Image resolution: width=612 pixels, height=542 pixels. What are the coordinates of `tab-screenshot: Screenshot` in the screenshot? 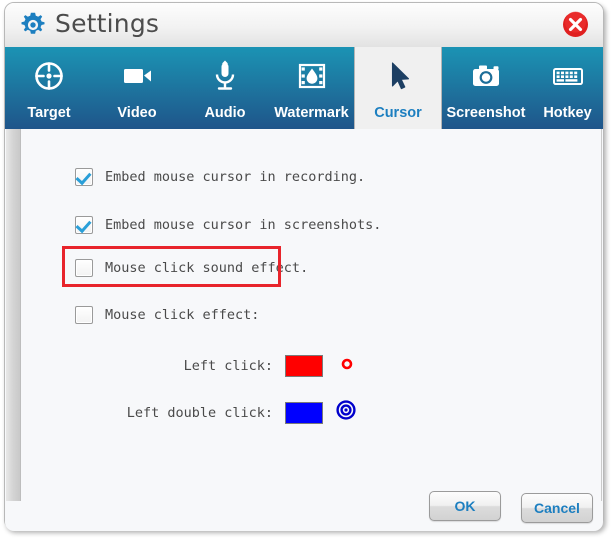 It's located at (486, 88).